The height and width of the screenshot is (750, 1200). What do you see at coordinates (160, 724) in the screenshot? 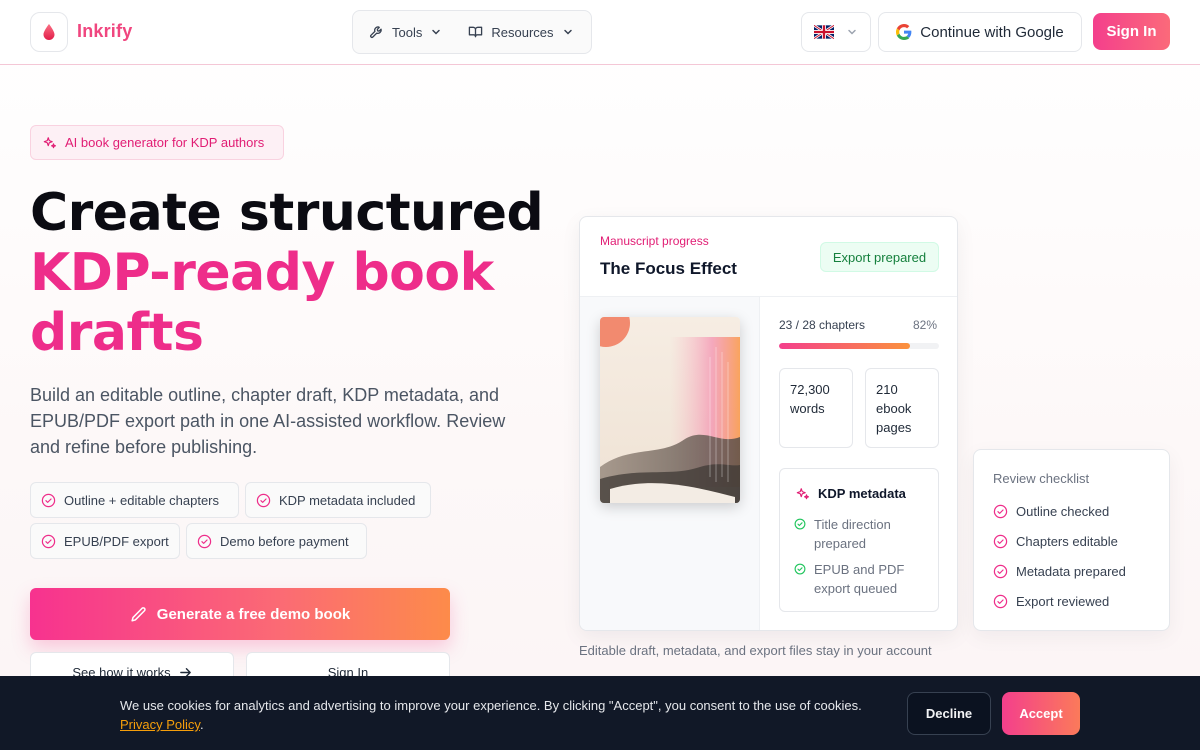
I see `privacy-policy-link: Privacy Policy` at bounding box center [160, 724].